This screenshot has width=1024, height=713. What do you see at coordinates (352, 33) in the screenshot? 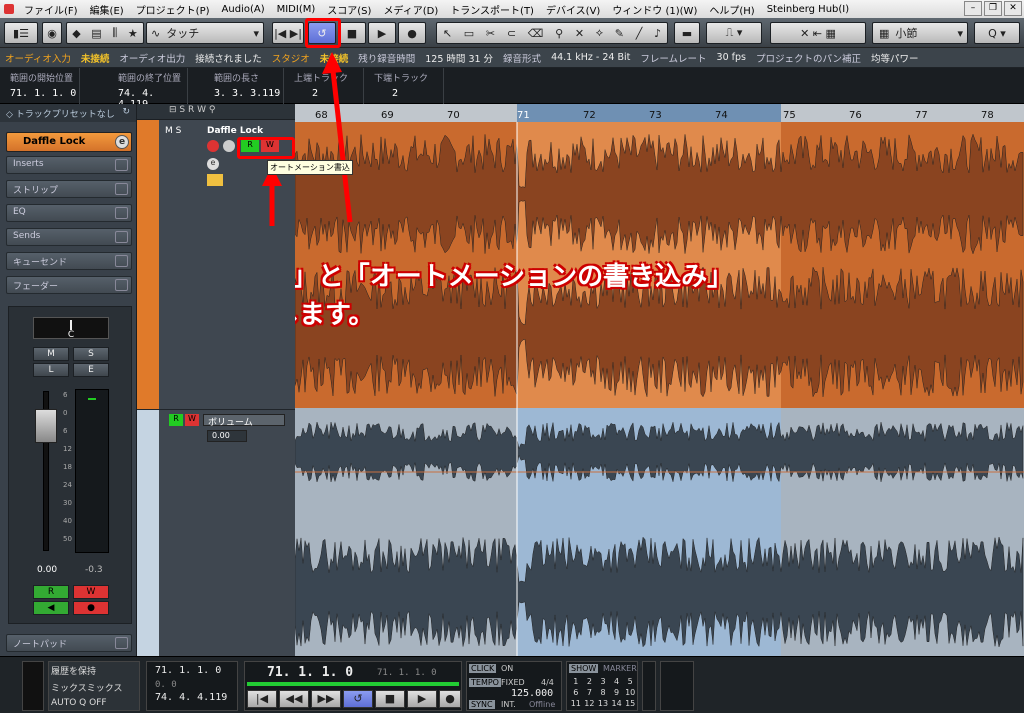
I see `stop-button: ■` at bounding box center [352, 33].